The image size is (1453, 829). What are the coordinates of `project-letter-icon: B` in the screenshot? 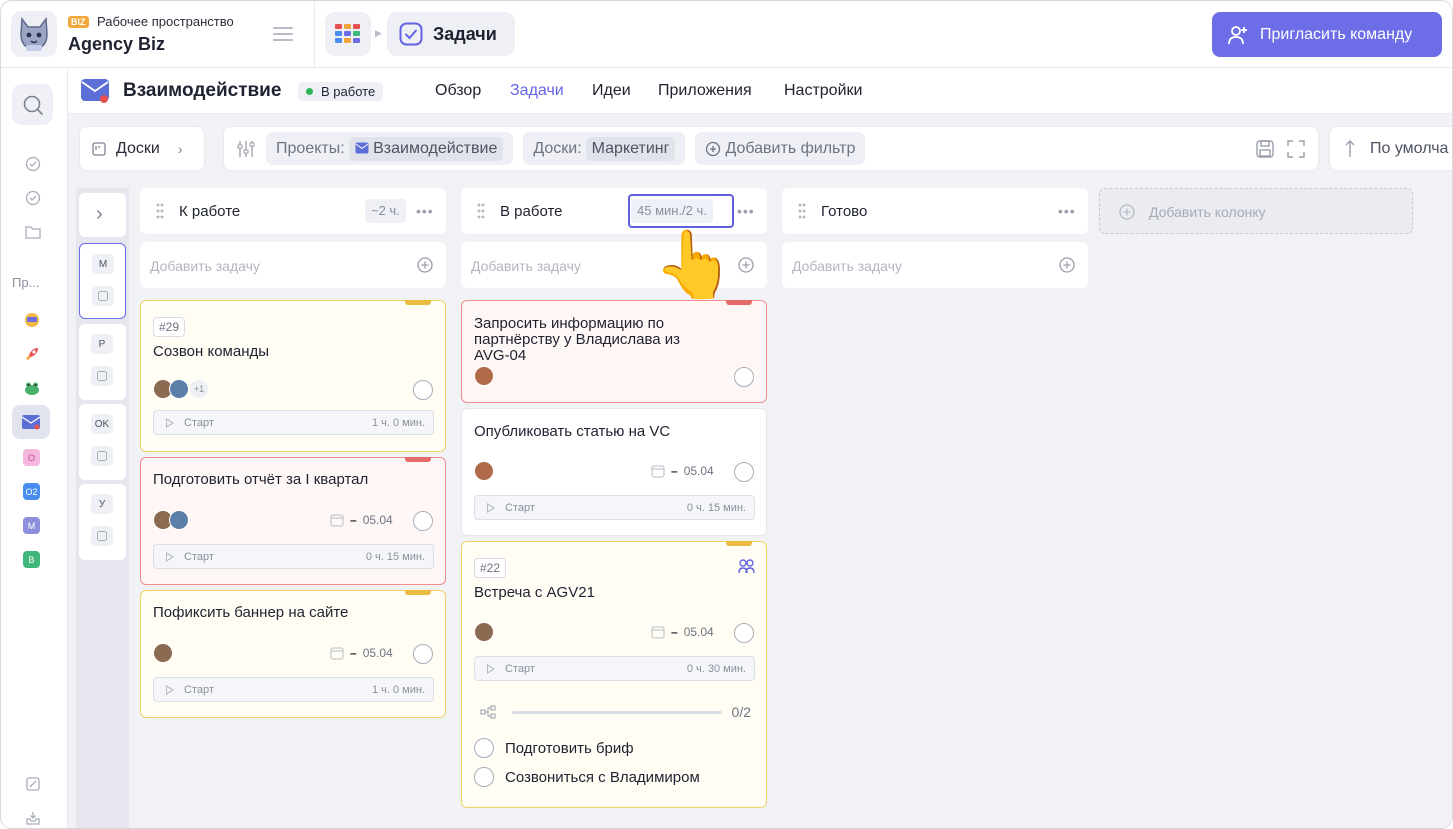 It's located at (31, 559).